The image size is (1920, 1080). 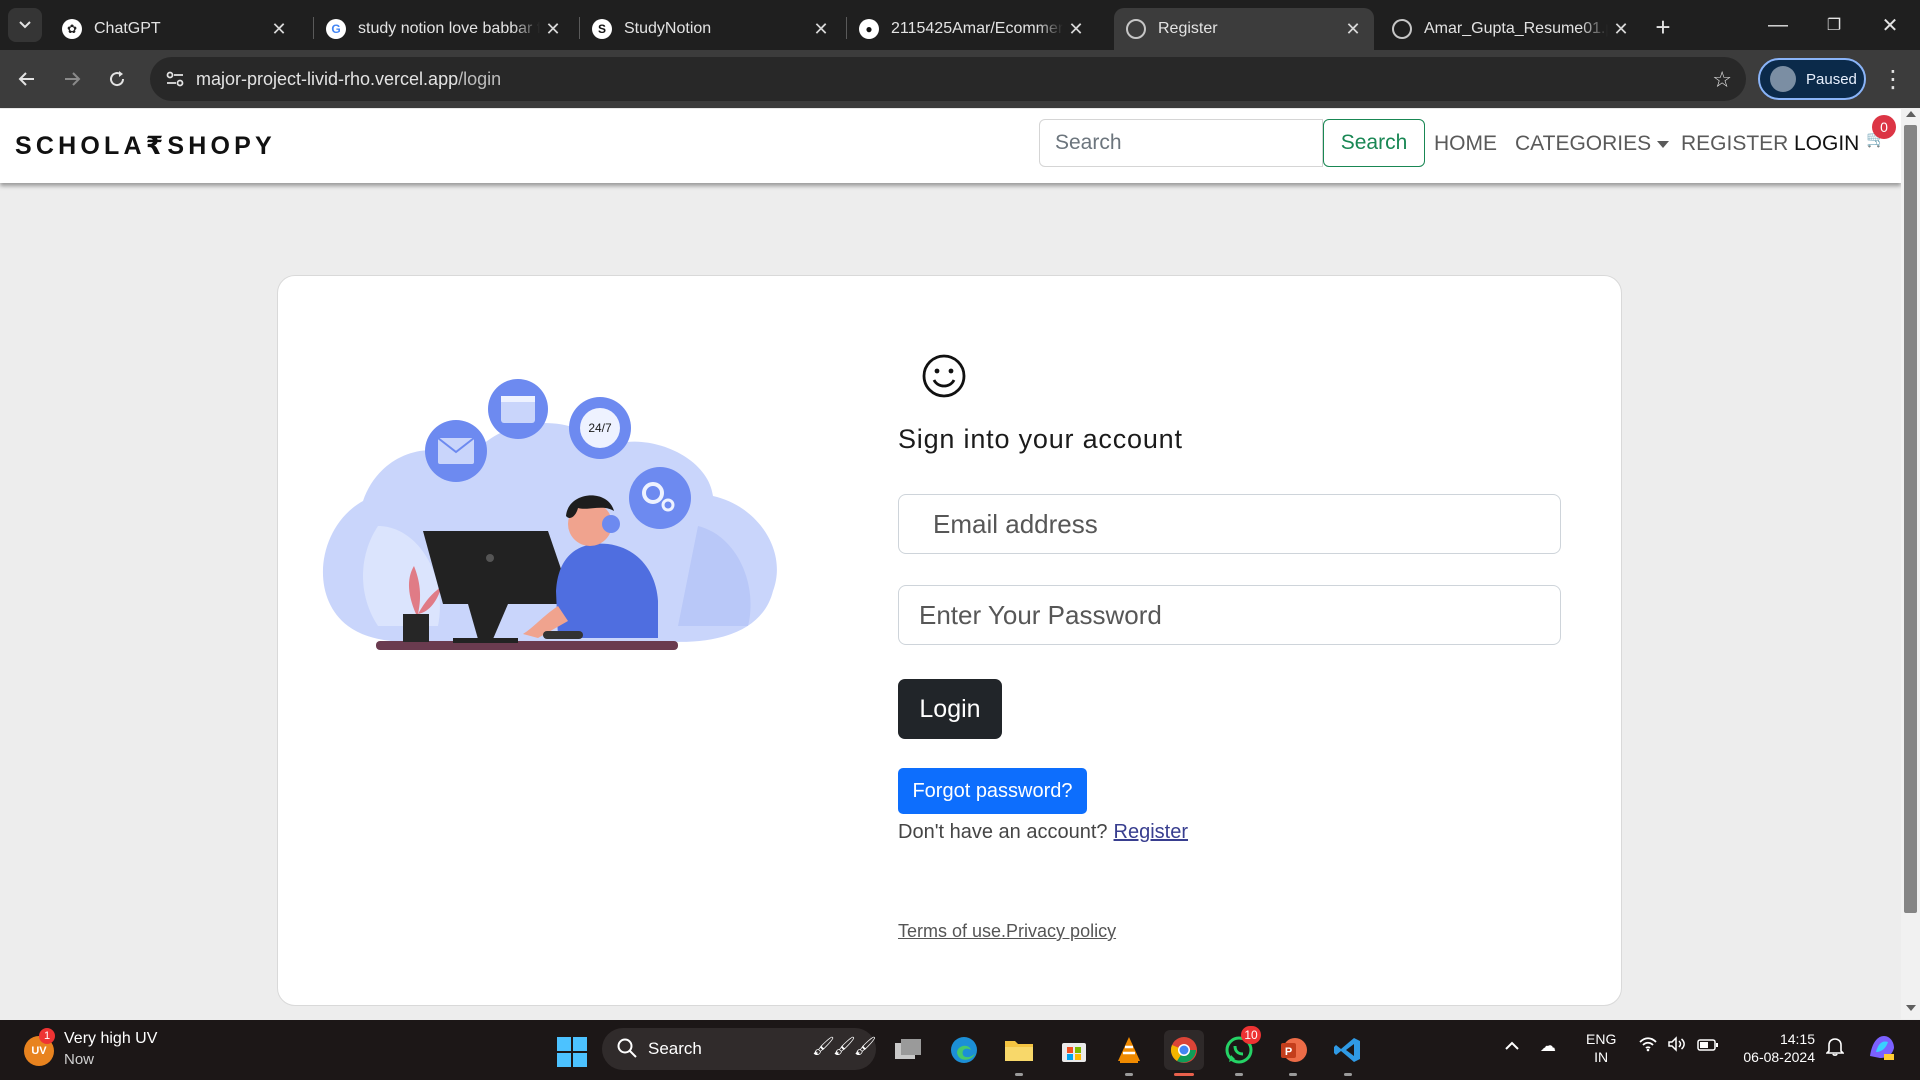 I want to click on region-code: IN, so click(x=1601, y=1057).